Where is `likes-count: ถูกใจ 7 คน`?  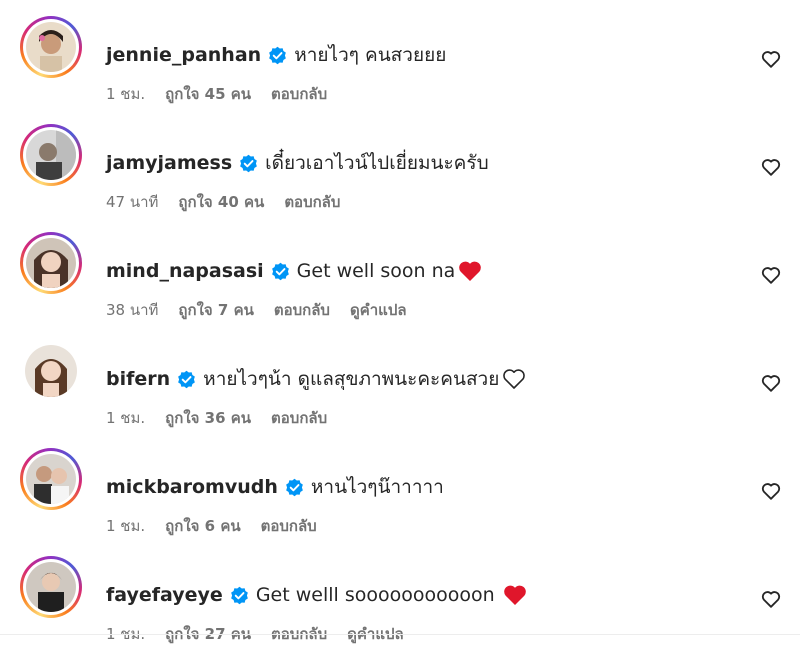
likes-count: ถูกใจ 7 คน is located at coordinates (215, 310).